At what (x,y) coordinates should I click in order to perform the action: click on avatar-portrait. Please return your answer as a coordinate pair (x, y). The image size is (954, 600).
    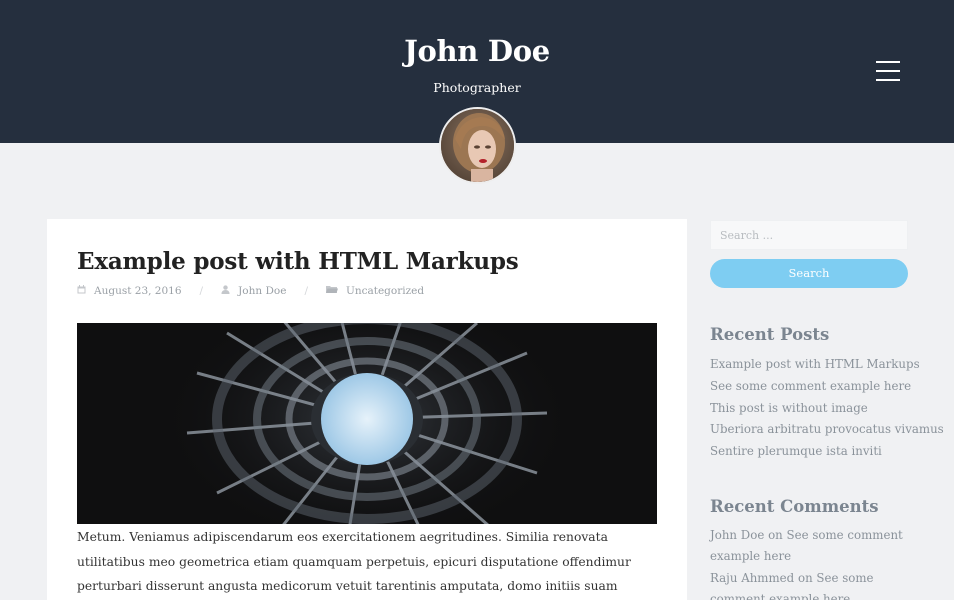
    Looking at the image, I should click on (477, 145).